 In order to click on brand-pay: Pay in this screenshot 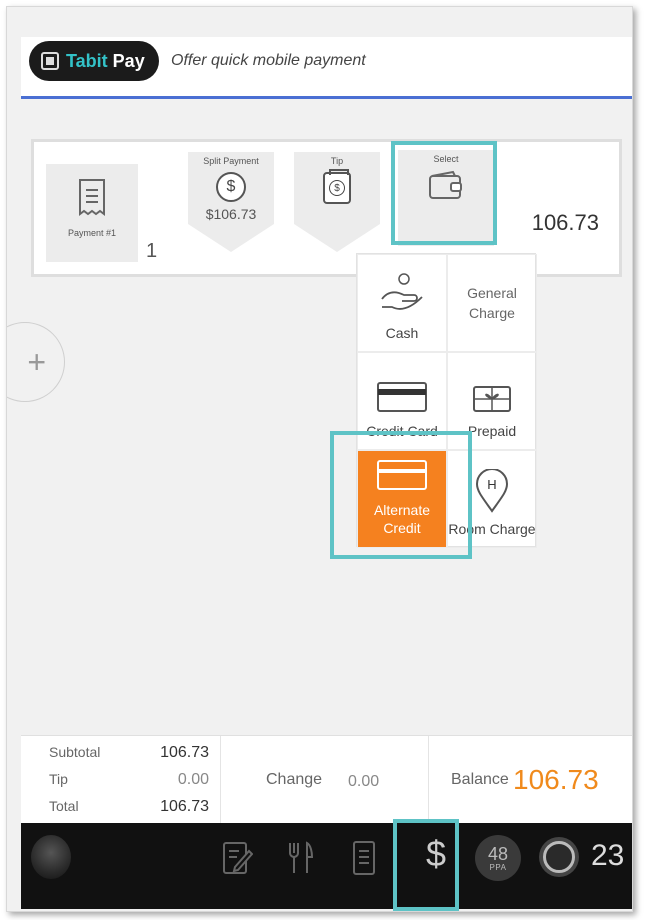, I will do `click(128, 60)`.